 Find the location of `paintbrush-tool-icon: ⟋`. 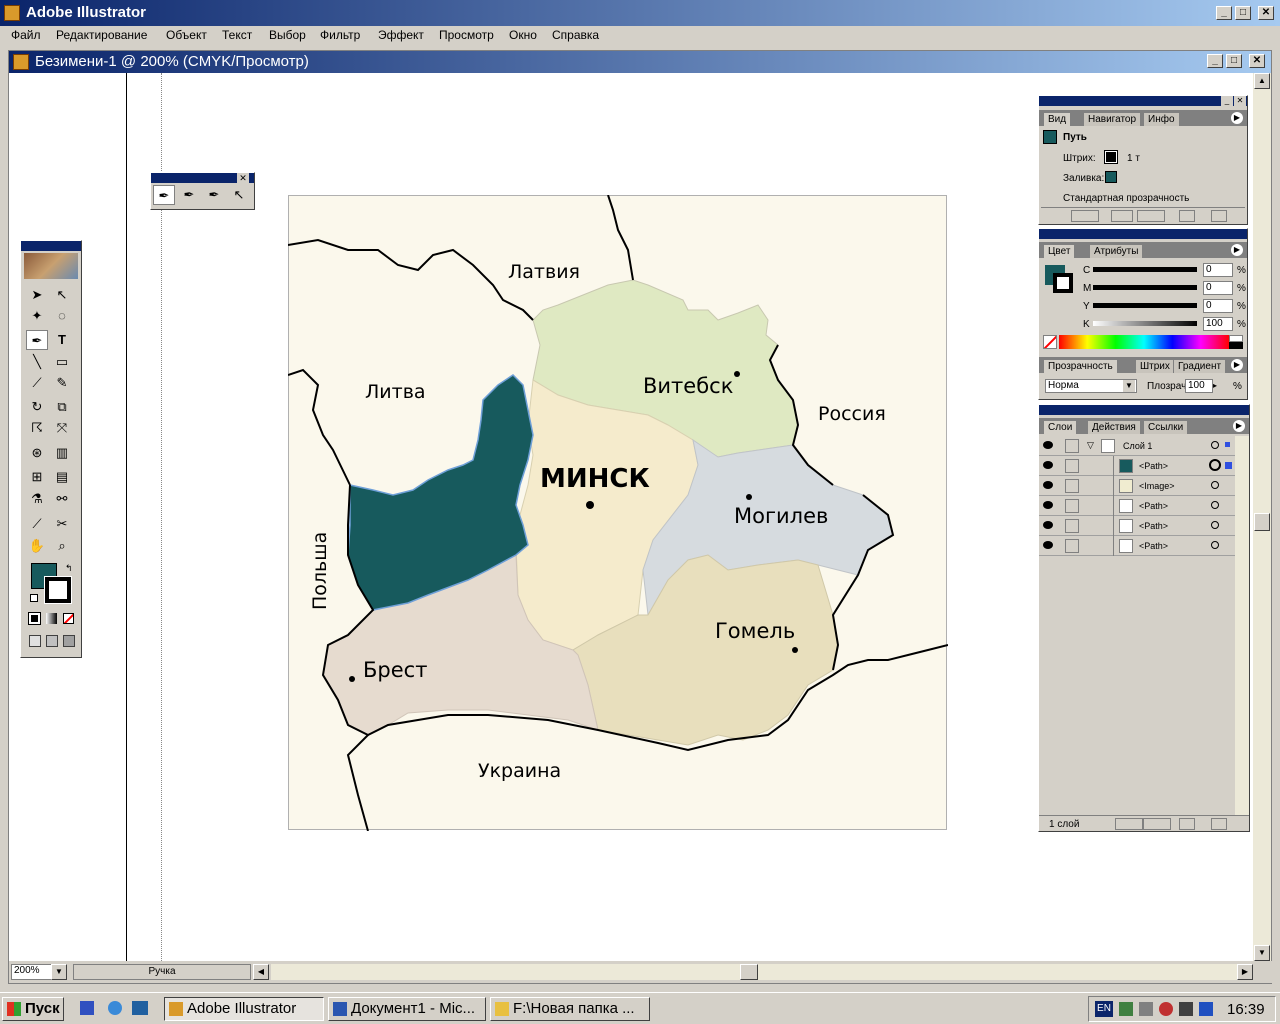

paintbrush-tool-icon: ⟋ is located at coordinates (37, 383).